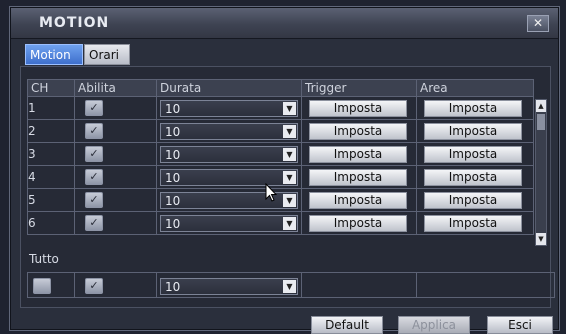 Image resolution: width=566 pixels, height=334 pixels. I want to click on table-header-row: CH Abilita Durata Trigger Area, so click(280, 88).